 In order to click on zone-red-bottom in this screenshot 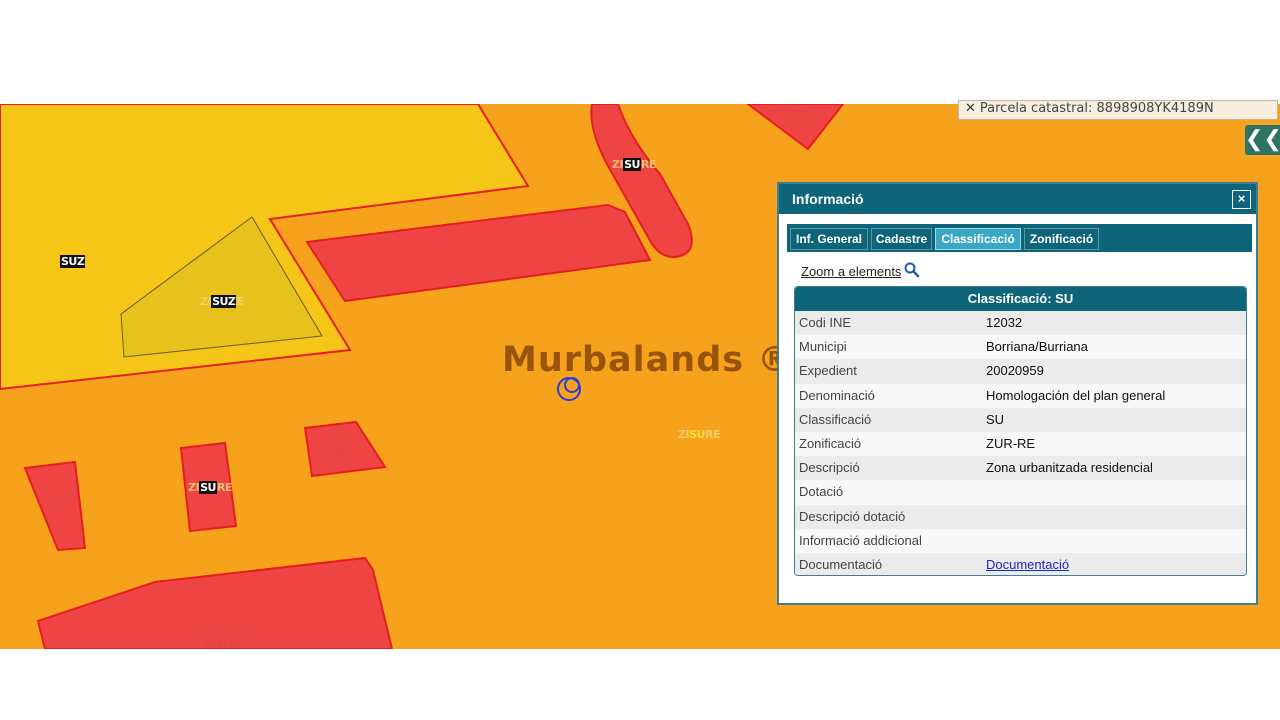, I will do `click(215, 602)`.